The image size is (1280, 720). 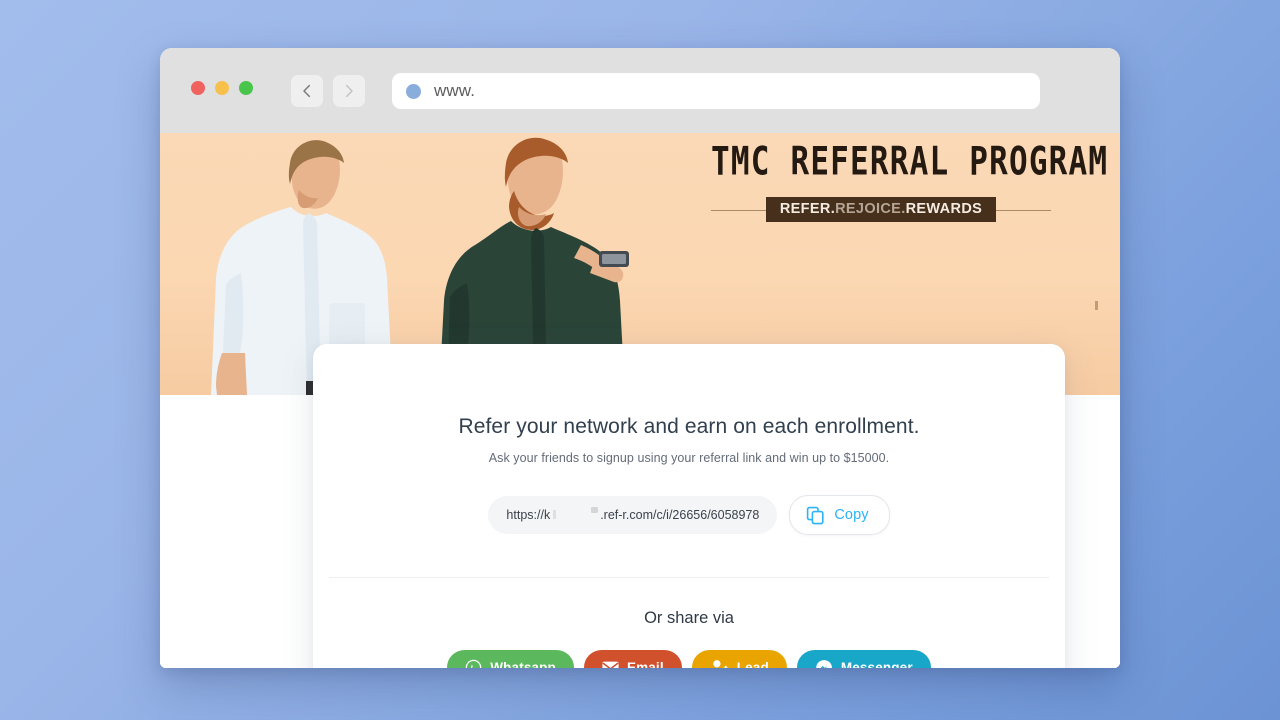 I want to click on address-bar: www., so click(x=716, y=91).